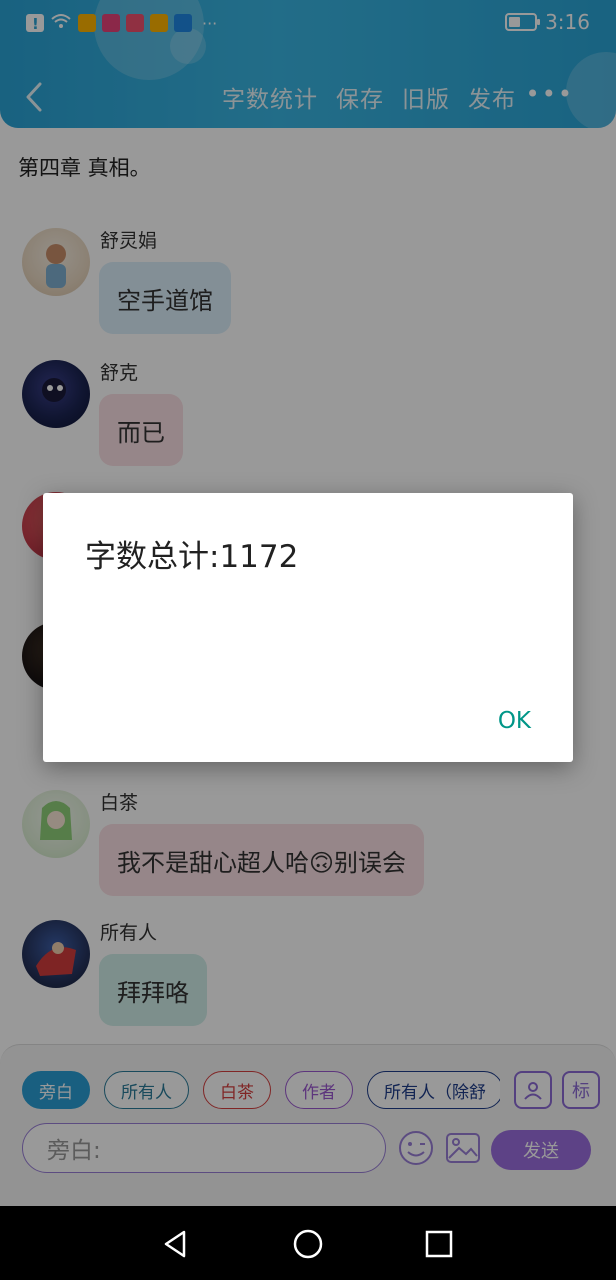 The height and width of the screenshot is (1280, 616). I want to click on system-nav-bar, so click(308, 1243).